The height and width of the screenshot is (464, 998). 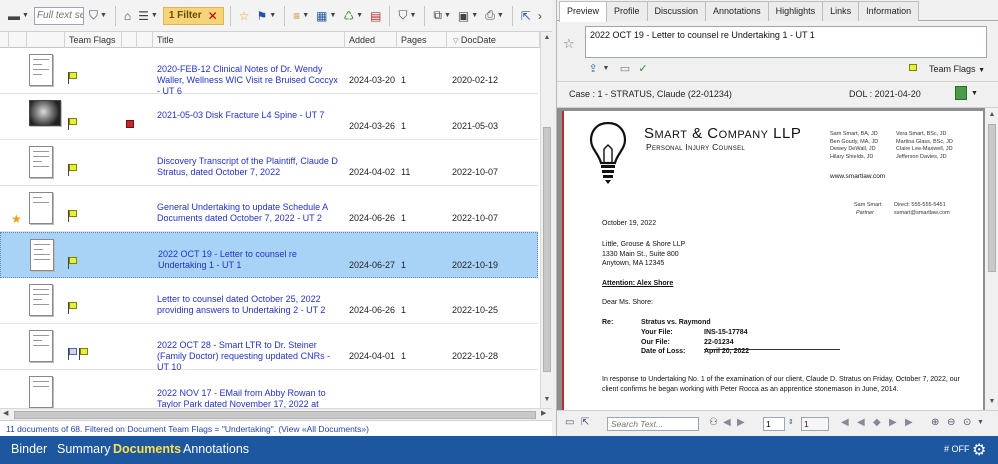 I want to click on list-vertical-scrollbar: ▲ ▼, so click(x=546, y=220).